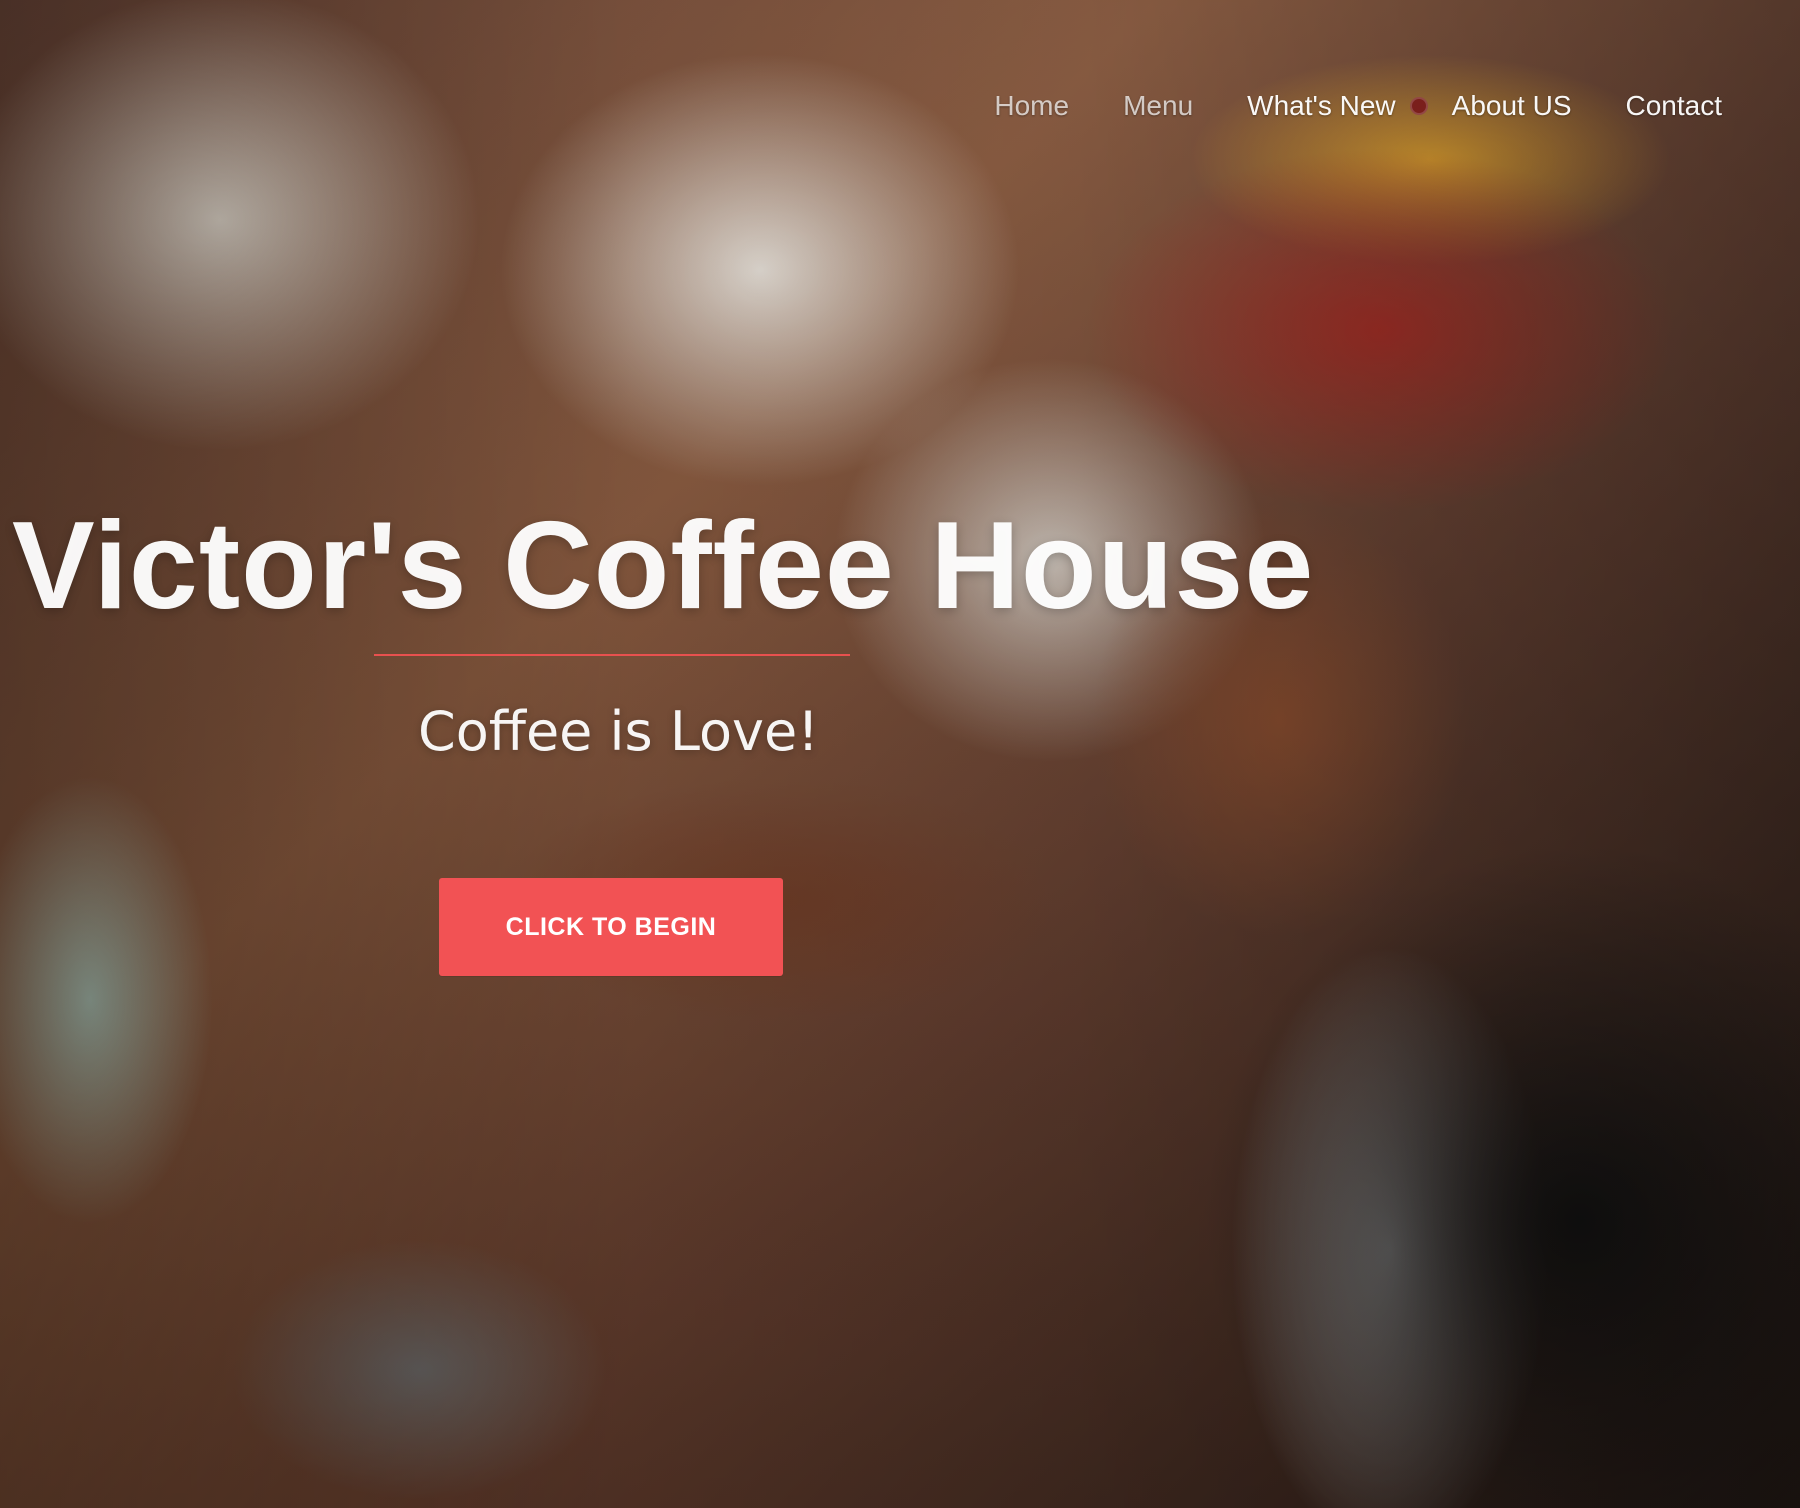  I want to click on click-to-begin-button: CLICK TO BEGIN, so click(611, 927).